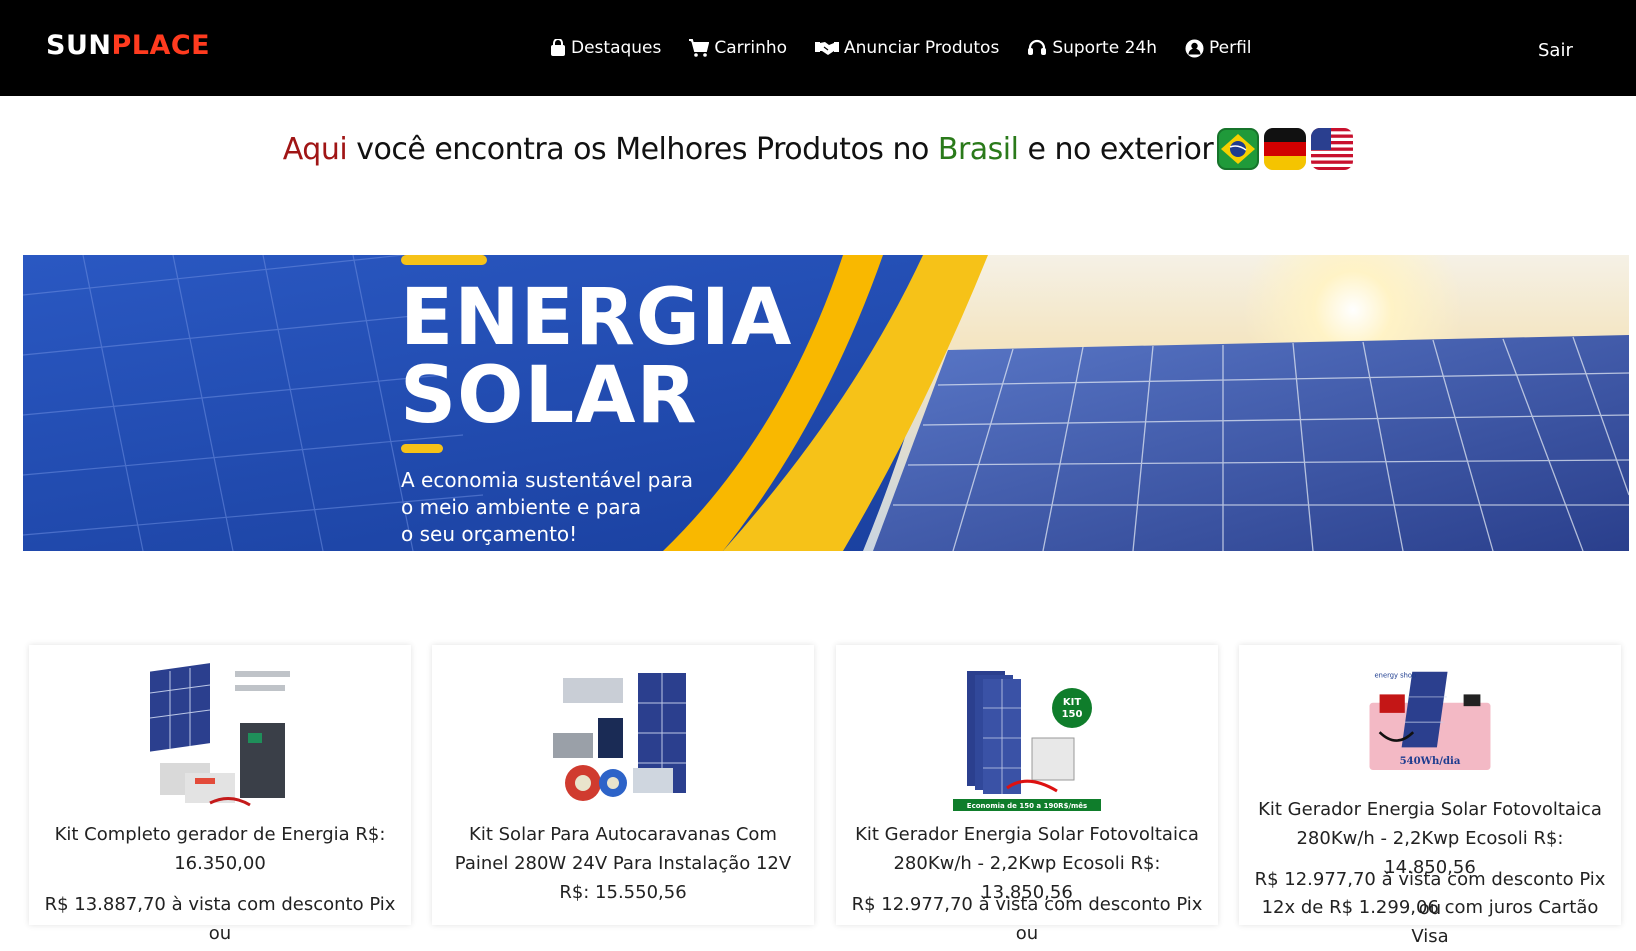 This screenshot has height=951, width=1636. Describe the element at coordinates (922, 48) in the screenshot. I see `nav-anunciar-label: Anunciar Produtos` at that location.